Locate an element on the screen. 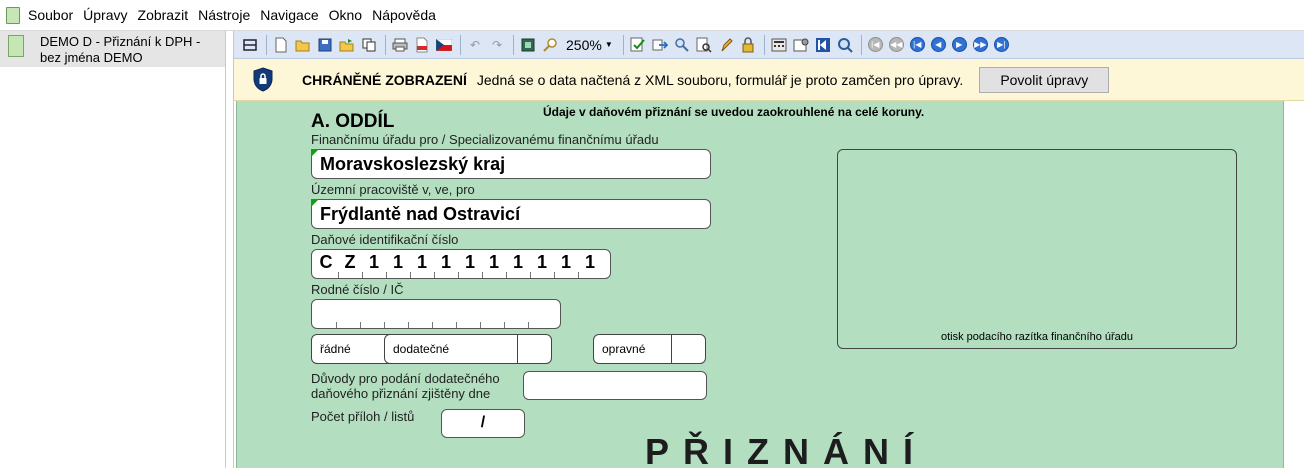 The height and width of the screenshot is (468, 1304). menu-nastroje: Nástroje is located at coordinates (224, 15).